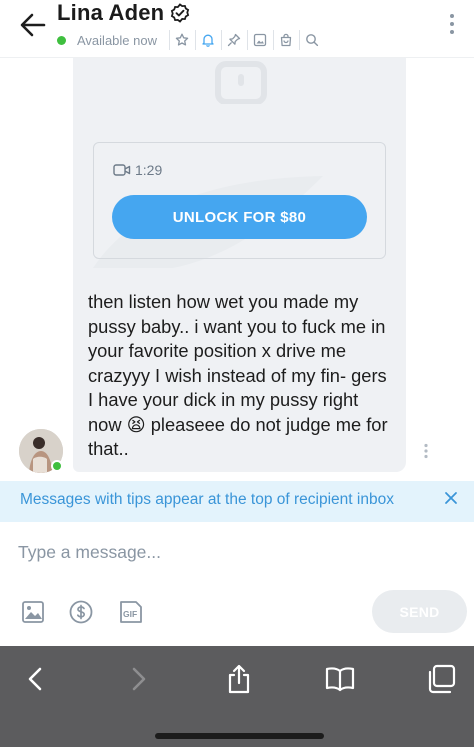 The width and height of the screenshot is (474, 747). What do you see at coordinates (36, 679) in the screenshot?
I see `browser-back-icon` at bounding box center [36, 679].